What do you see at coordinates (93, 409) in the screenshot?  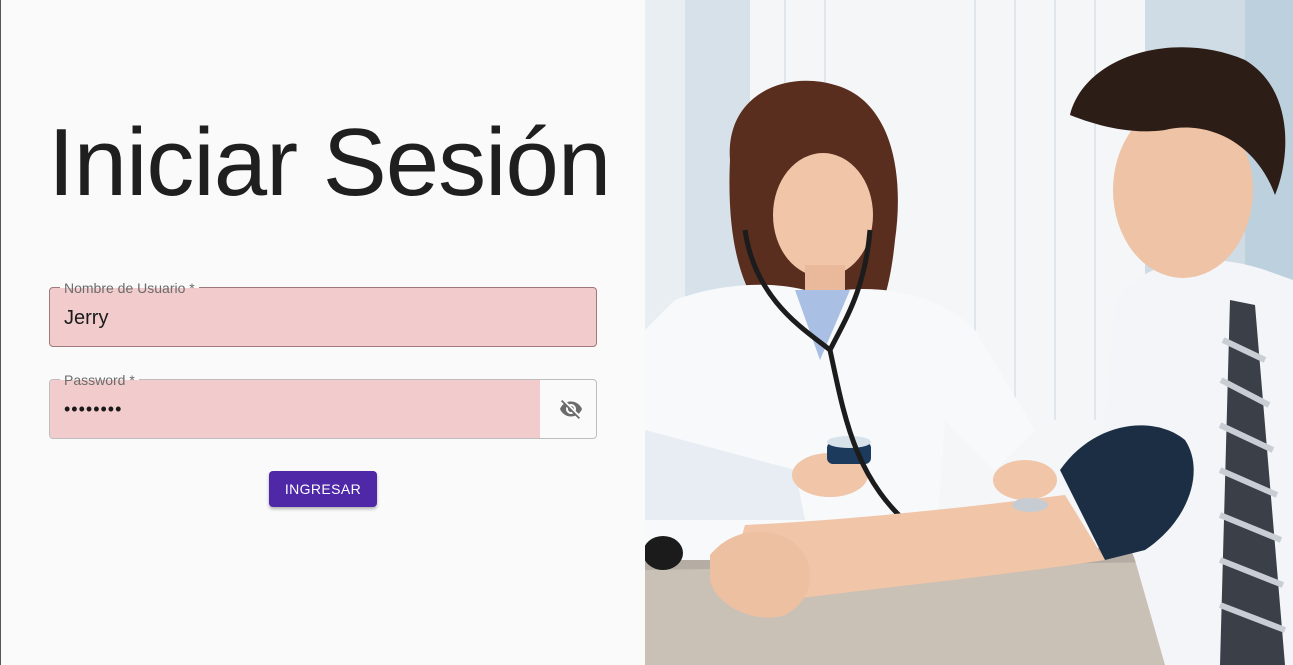 I see `password-input: ••••••••` at bounding box center [93, 409].